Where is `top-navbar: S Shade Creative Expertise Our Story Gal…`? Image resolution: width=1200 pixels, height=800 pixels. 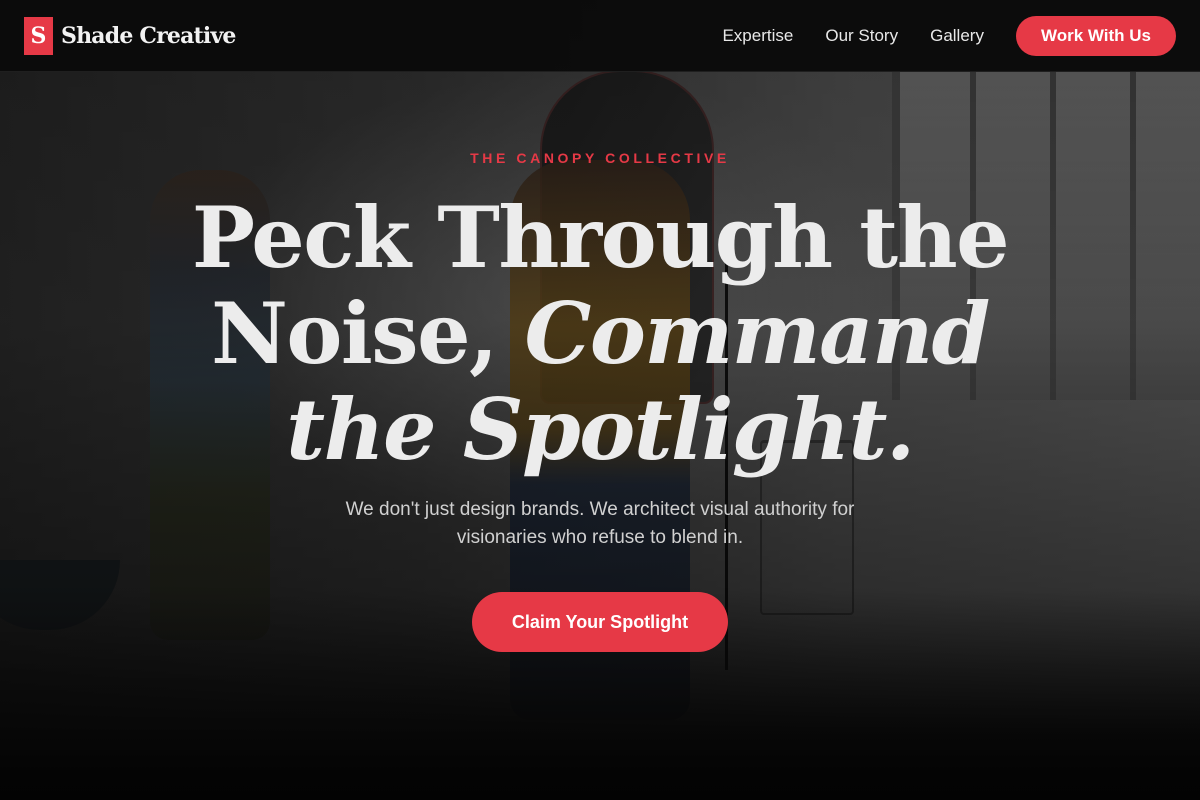
top-navbar: S Shade Creative Expertise Our Story Gal… is located at coordinates (600, 36).